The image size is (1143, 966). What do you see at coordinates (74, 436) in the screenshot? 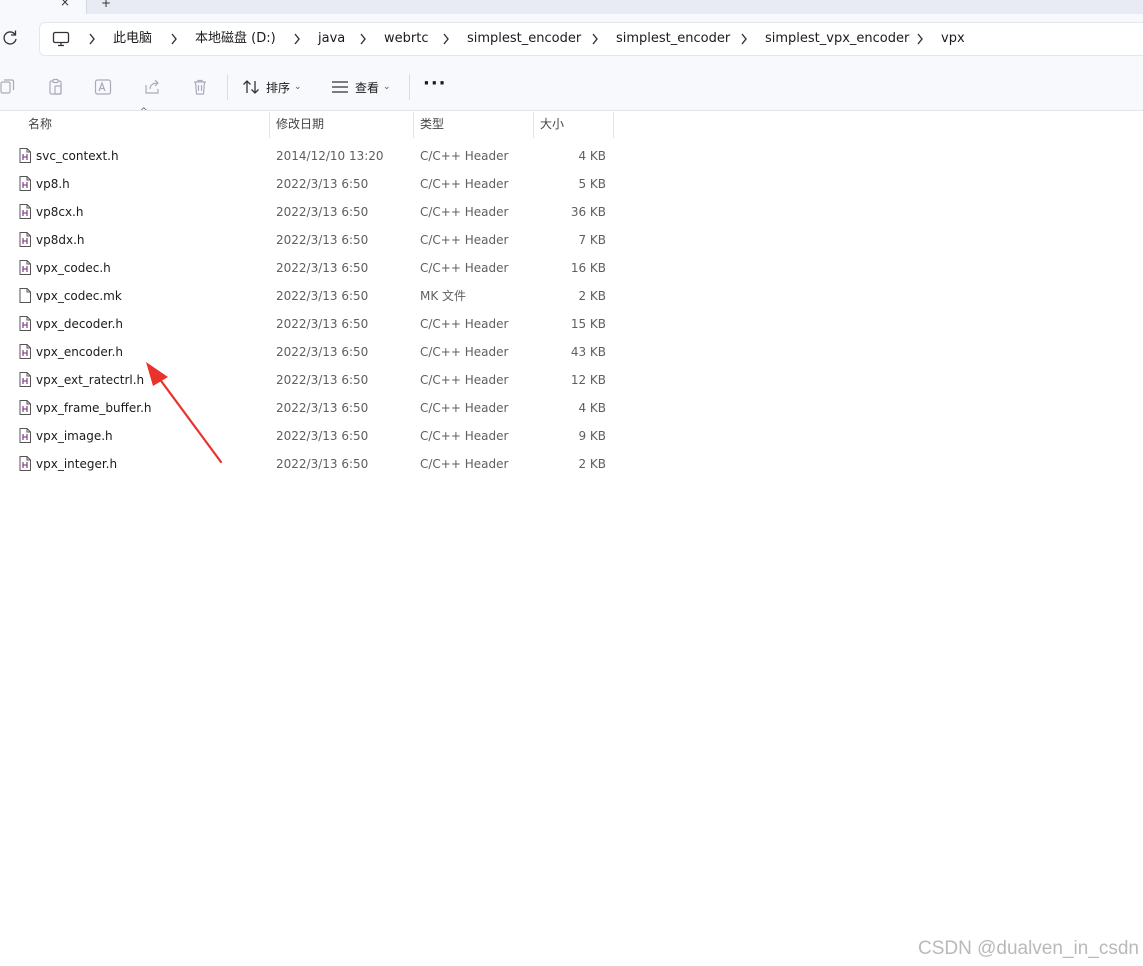
I see `file-name: vpx_image.h` at bounding box center [74, 436].